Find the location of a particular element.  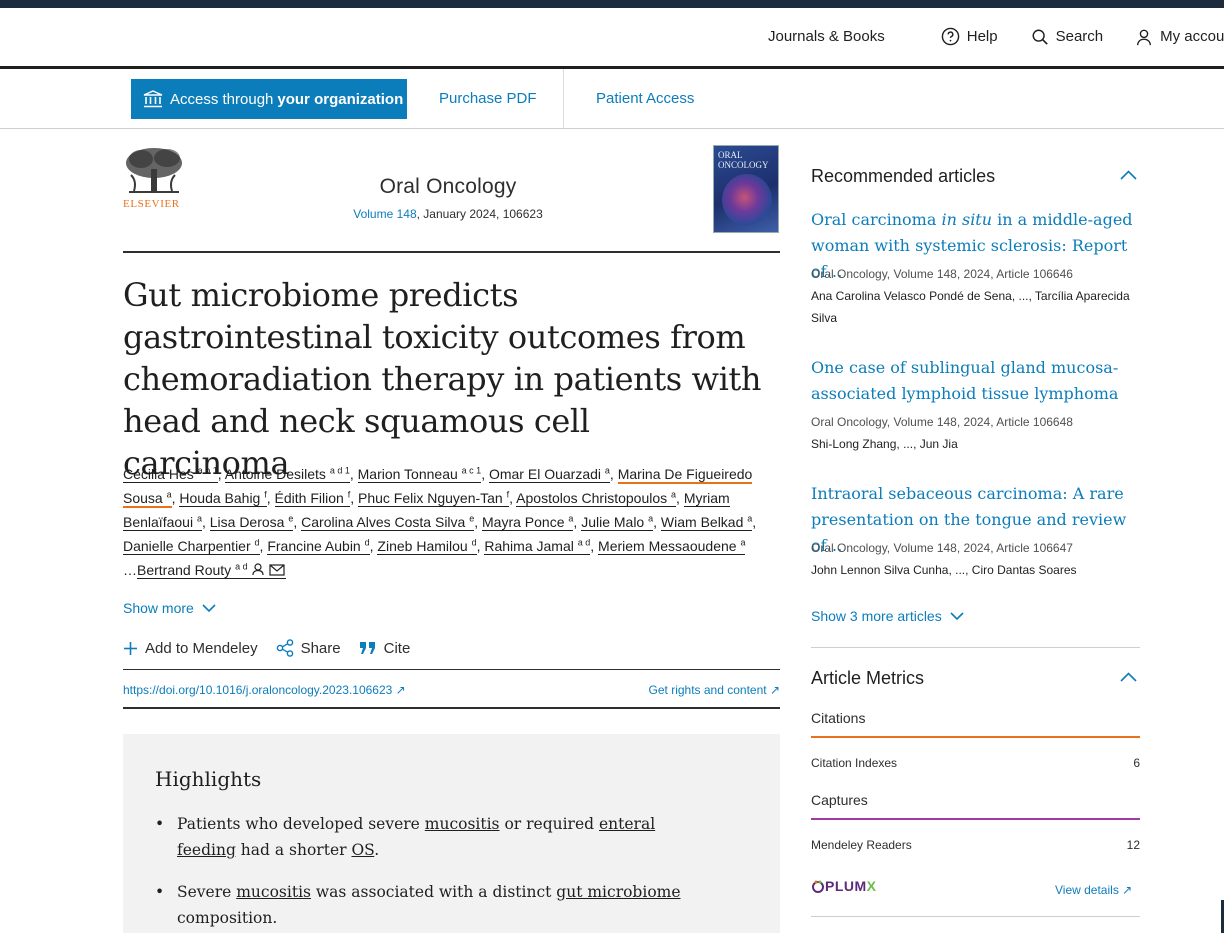

rec-title-italic: in situ is located at coordinates (967, 219).